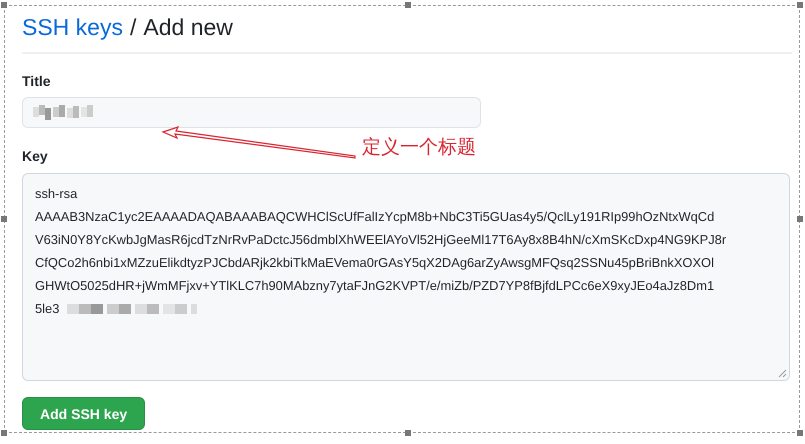  I want to click on ssh-keys-link: SSH keys, so click(72, 27).